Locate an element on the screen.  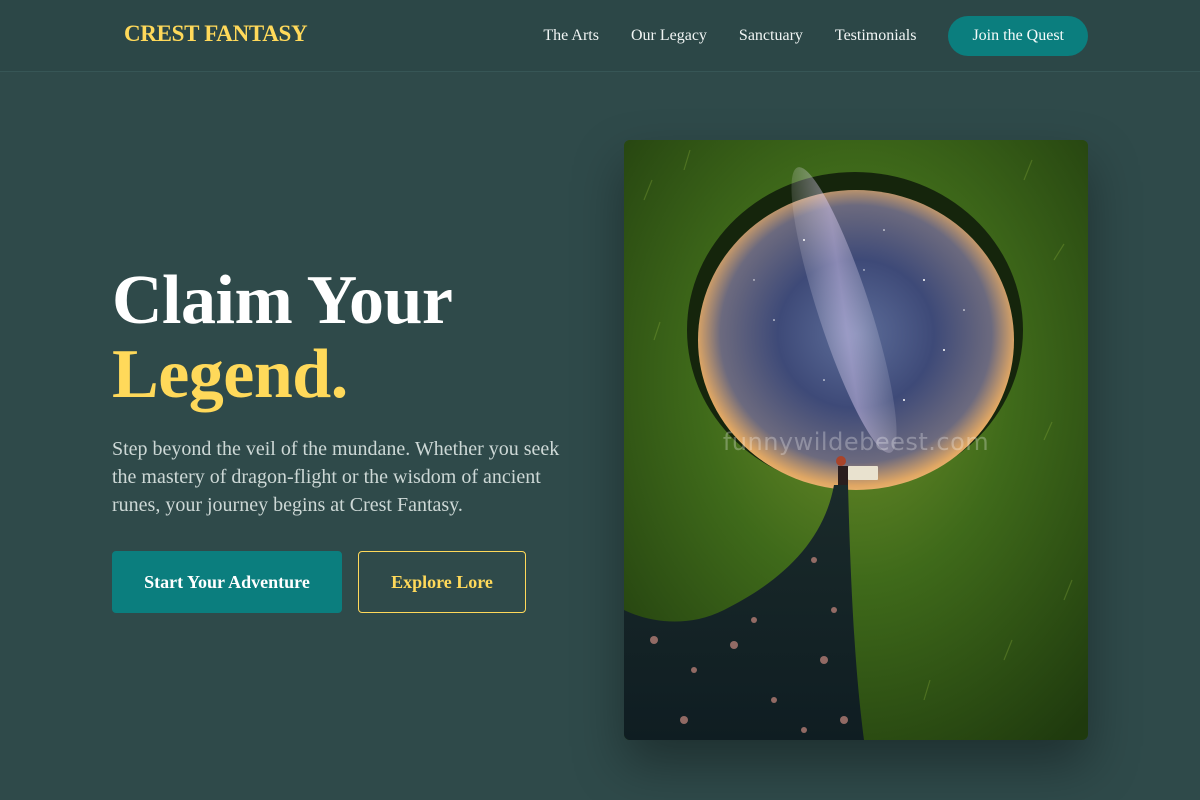
join-quest-button: Join the Quest is located at coordinates (1018, 36).